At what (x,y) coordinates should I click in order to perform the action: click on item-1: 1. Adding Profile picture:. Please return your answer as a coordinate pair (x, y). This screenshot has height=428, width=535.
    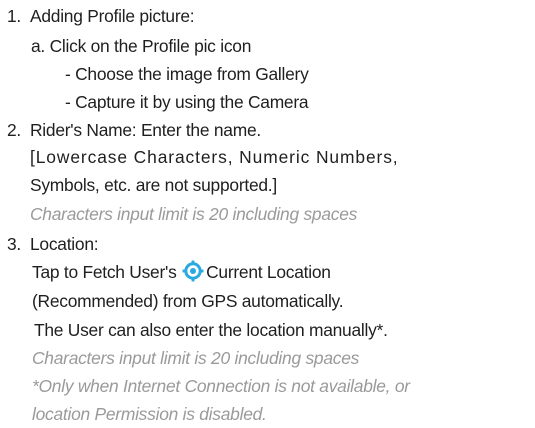
    Looking at the image, I should click on (101, 16).